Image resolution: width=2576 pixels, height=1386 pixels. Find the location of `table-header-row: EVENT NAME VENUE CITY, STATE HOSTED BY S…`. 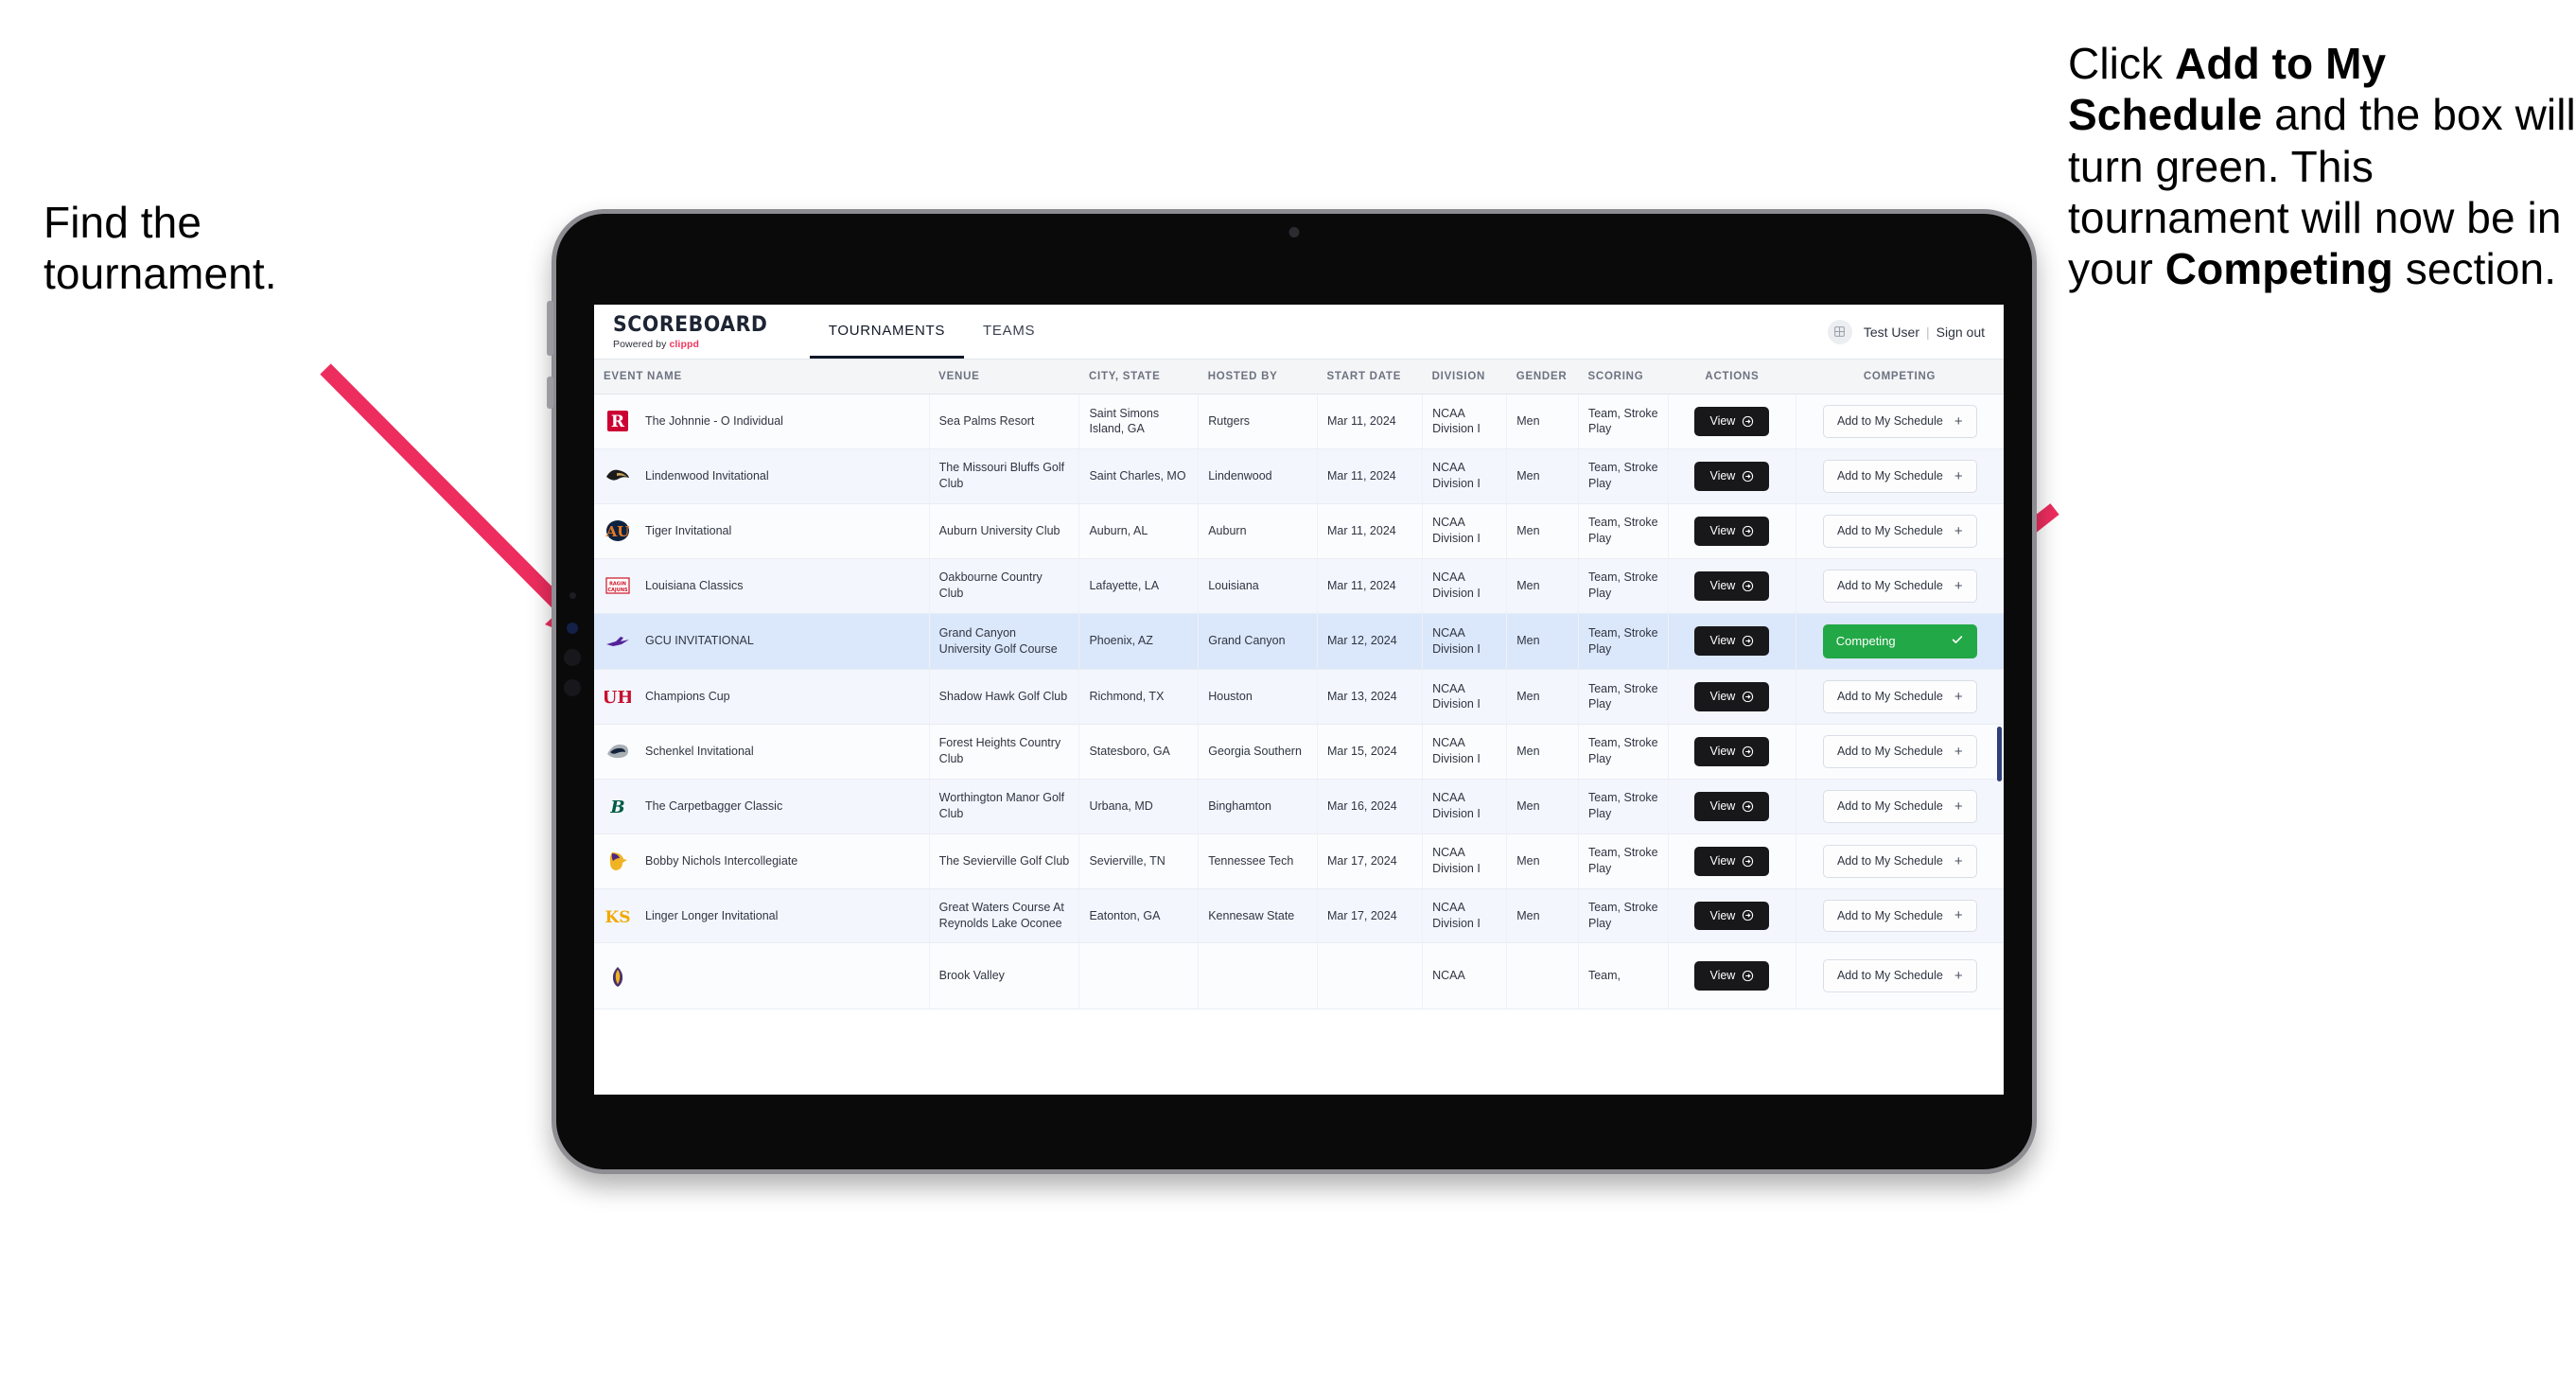

table-header-row: EVENT NAME VENUE CITY, STATE HOSTED BY S… is located at coordinates (1299, 377).